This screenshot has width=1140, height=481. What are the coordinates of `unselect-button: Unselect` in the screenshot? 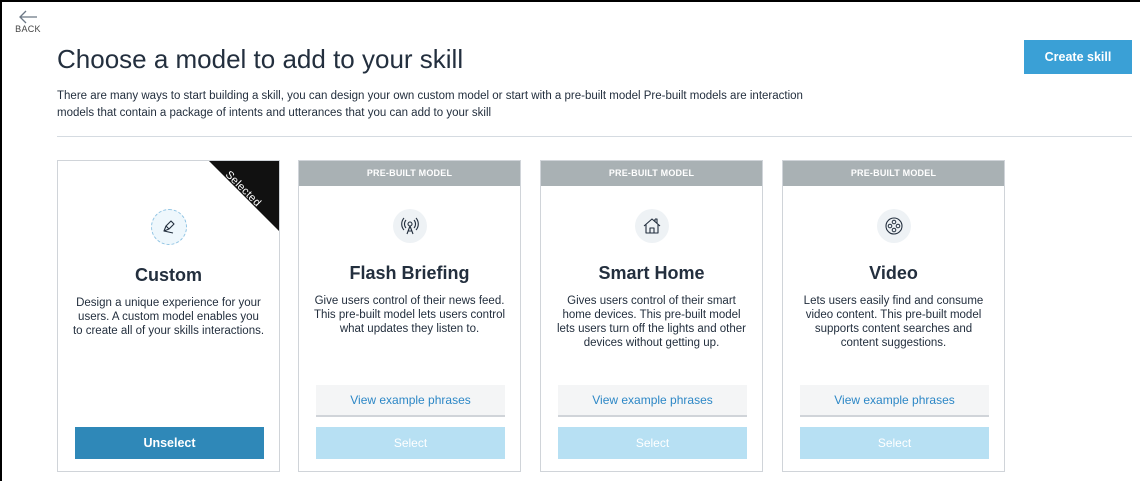 It's located at (169, 443).